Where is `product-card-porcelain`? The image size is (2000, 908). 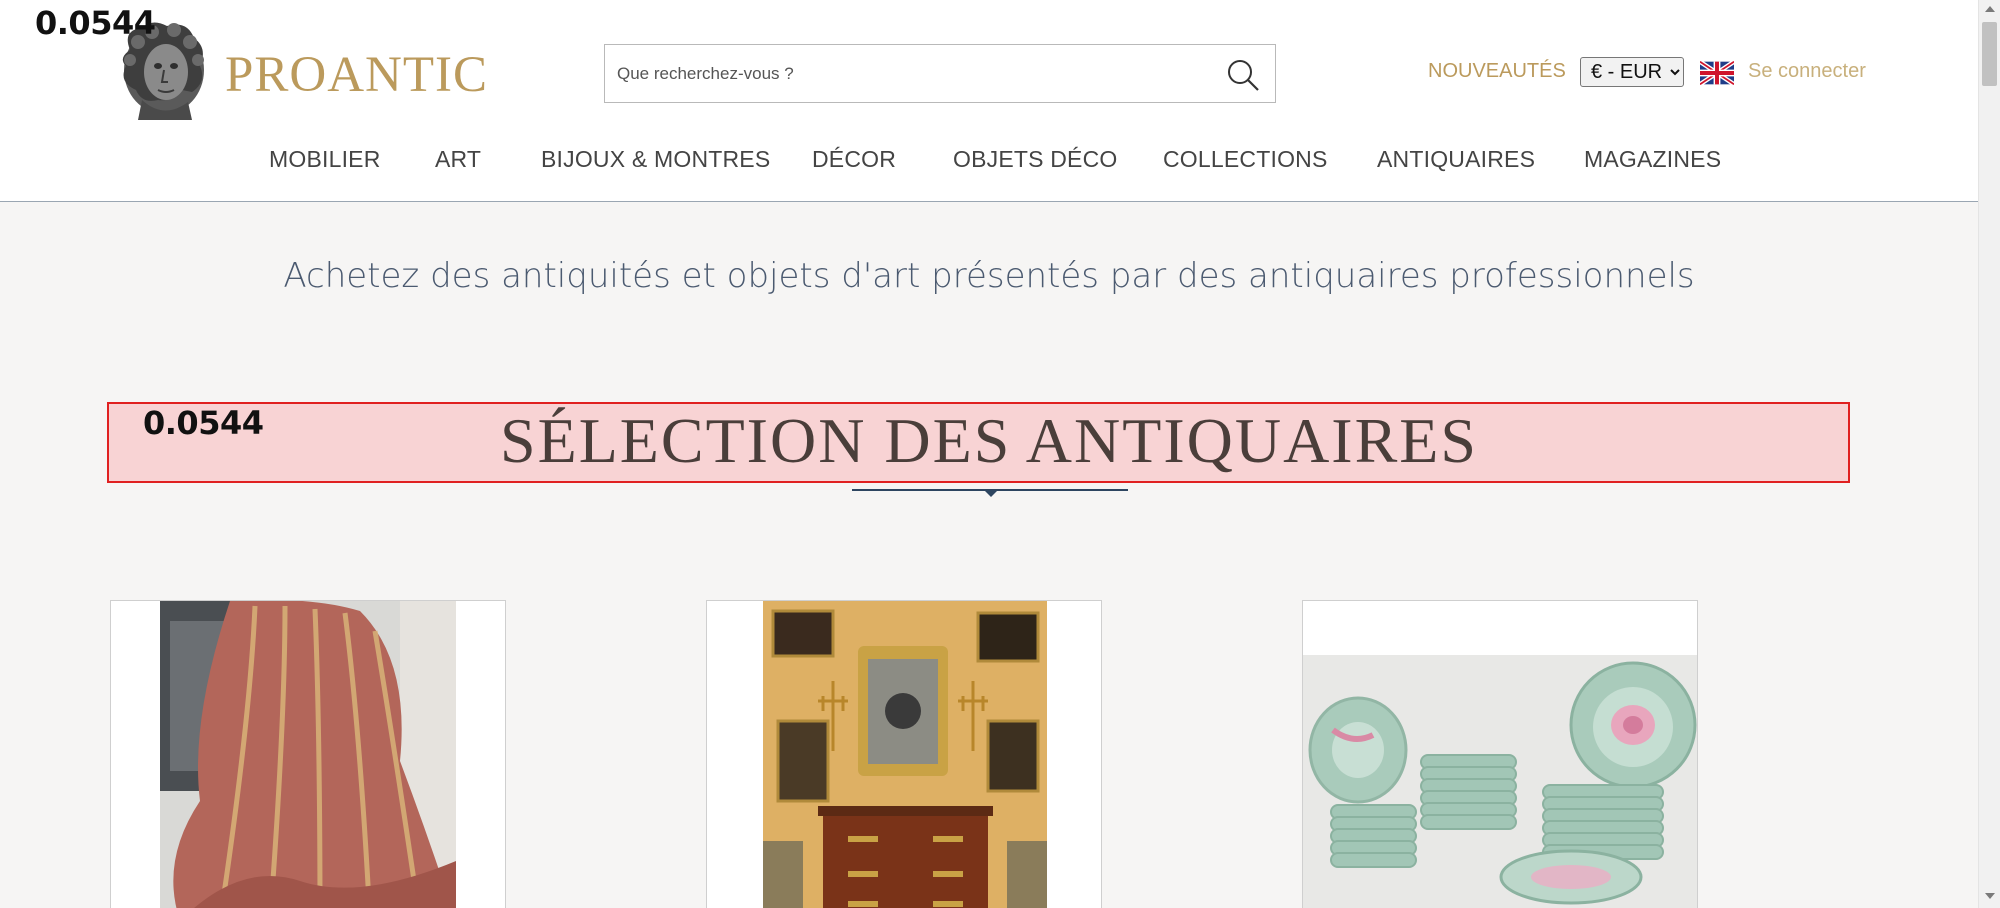
product-card-porcelain is located at coordinates (1500, 754).